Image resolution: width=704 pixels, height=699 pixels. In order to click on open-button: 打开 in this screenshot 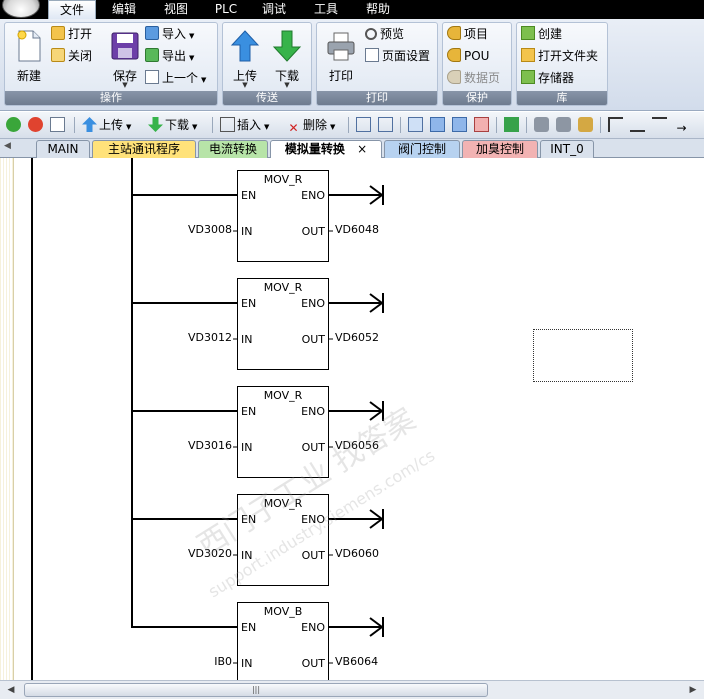, I will do `click(71, 34)`.